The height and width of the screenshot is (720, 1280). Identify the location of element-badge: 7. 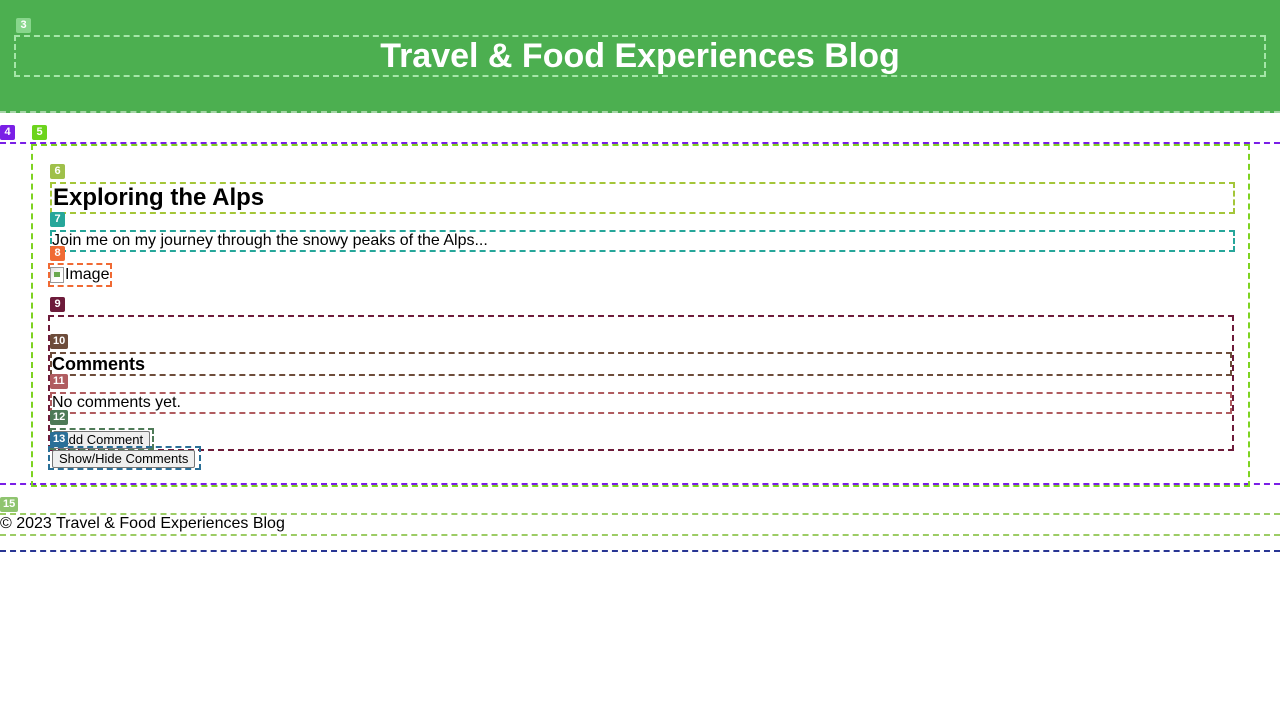
(57, 219).